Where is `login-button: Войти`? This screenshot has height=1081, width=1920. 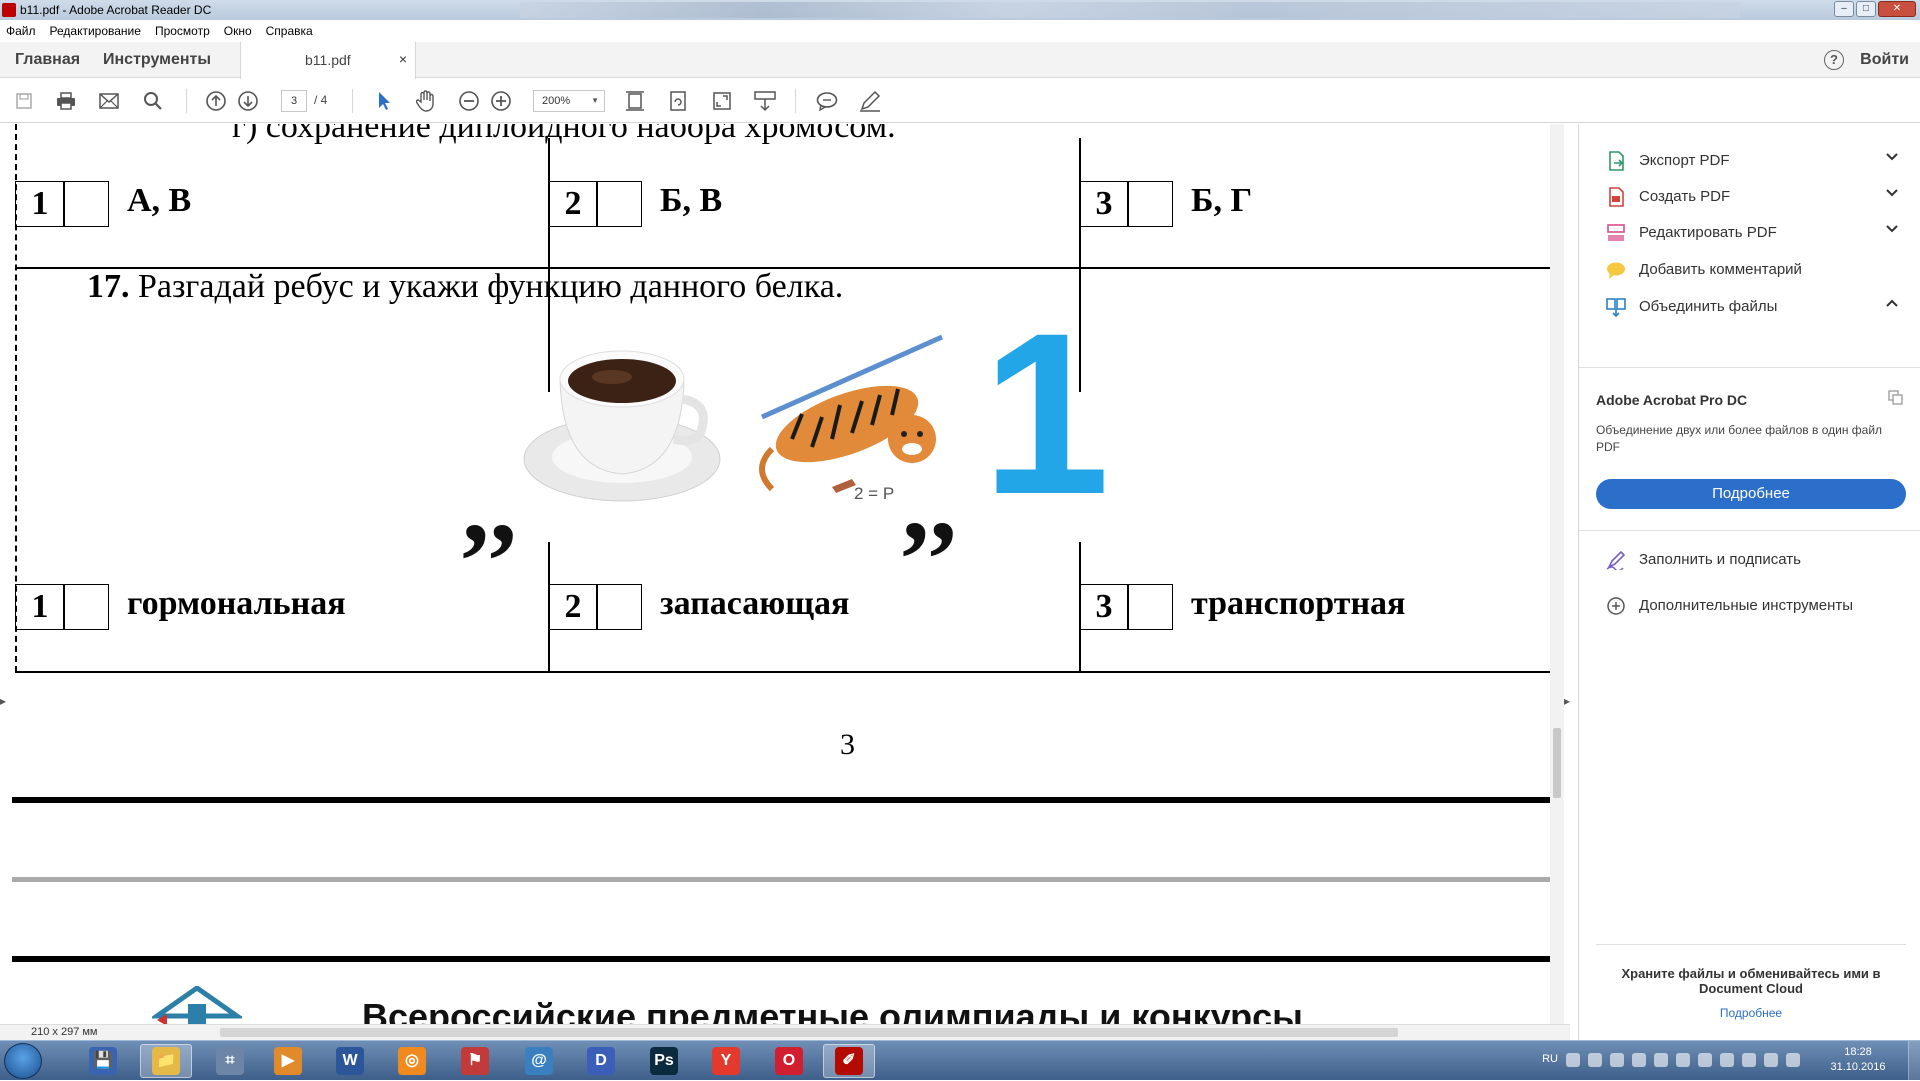
login-button: Войти is located at coordinates (1884, 60).